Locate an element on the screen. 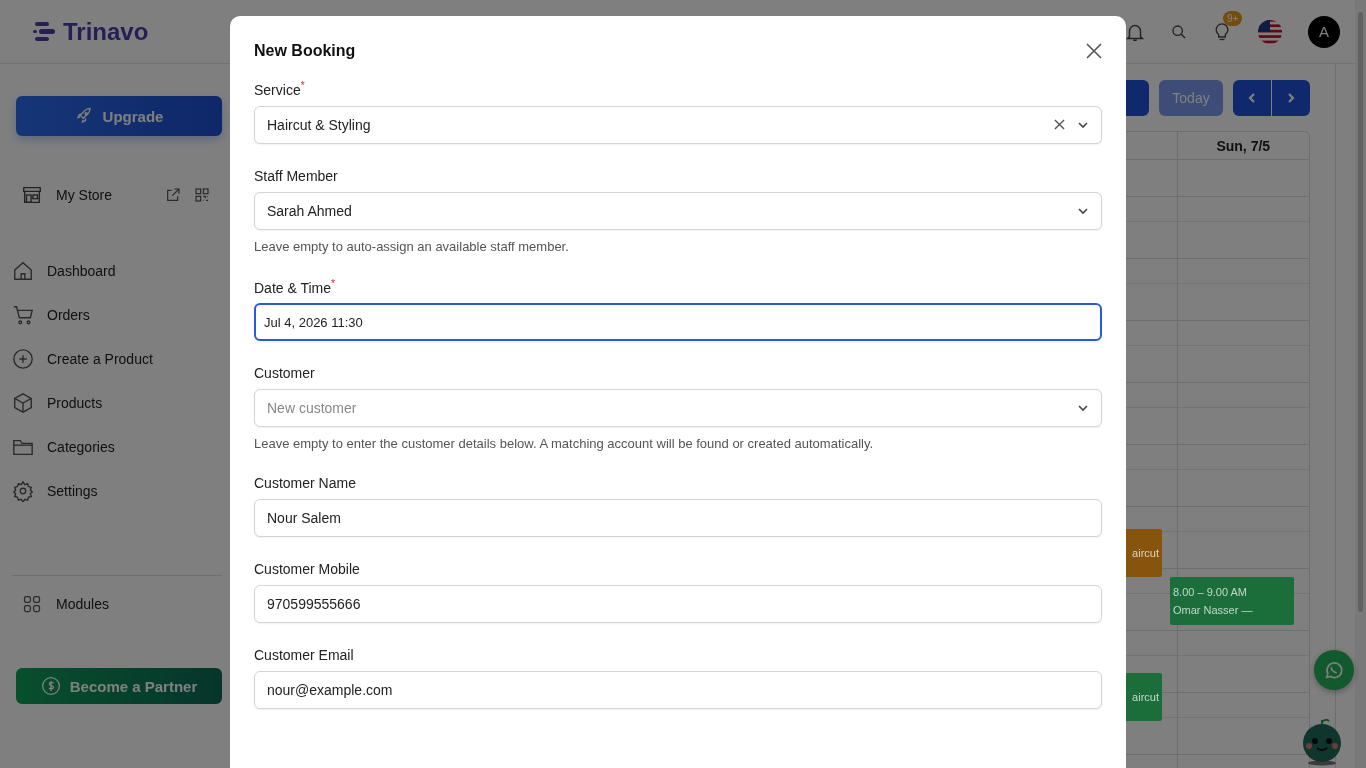 This screenshot has height=768, width=1366. field-label: Customer Email is located at coordinates (304, 655).